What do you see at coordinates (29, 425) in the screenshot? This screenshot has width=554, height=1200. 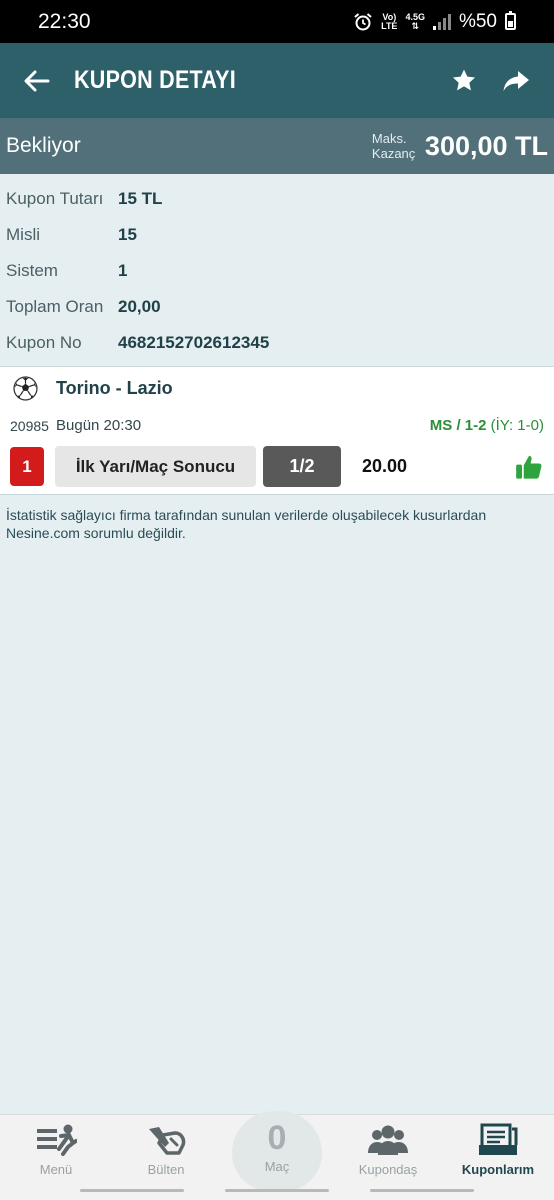 I see `match-code: 20985` at bounding box center [29, 425].